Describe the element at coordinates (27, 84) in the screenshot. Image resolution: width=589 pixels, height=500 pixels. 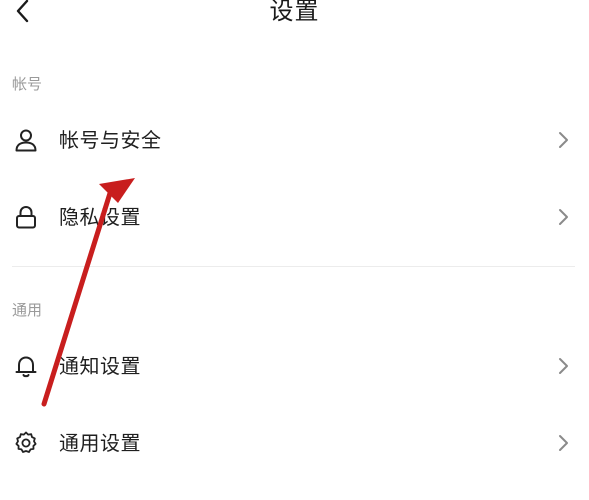
I see `section-label-account: 帐号` at that location.